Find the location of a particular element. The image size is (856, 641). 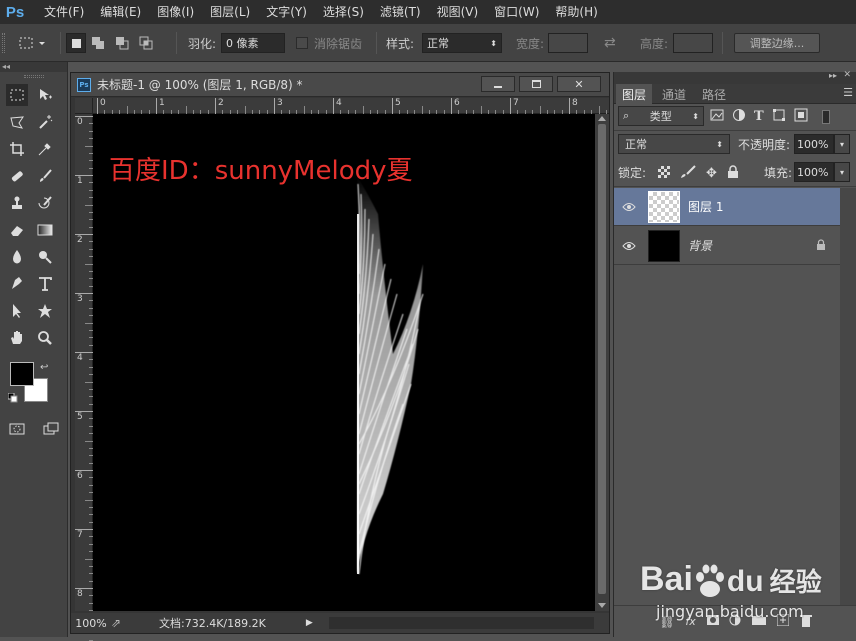

v-ruler-tick: 5 is located at coordinates (84, 417).